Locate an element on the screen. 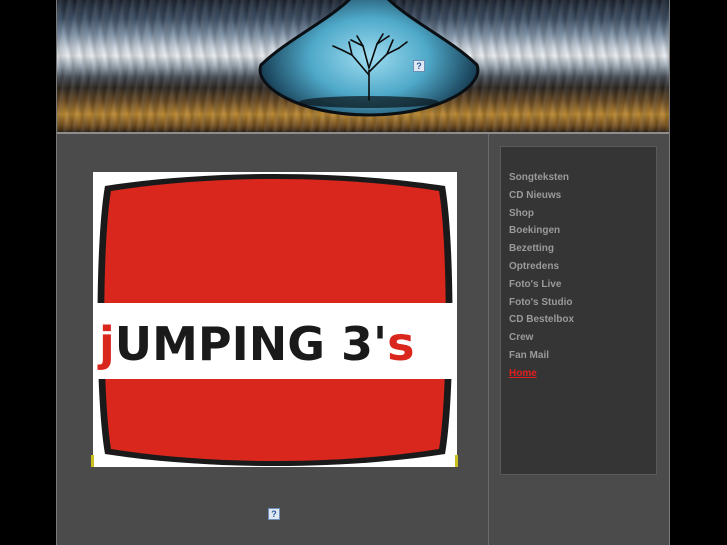  nav-item: Crew is located at coordinates (541, 336).